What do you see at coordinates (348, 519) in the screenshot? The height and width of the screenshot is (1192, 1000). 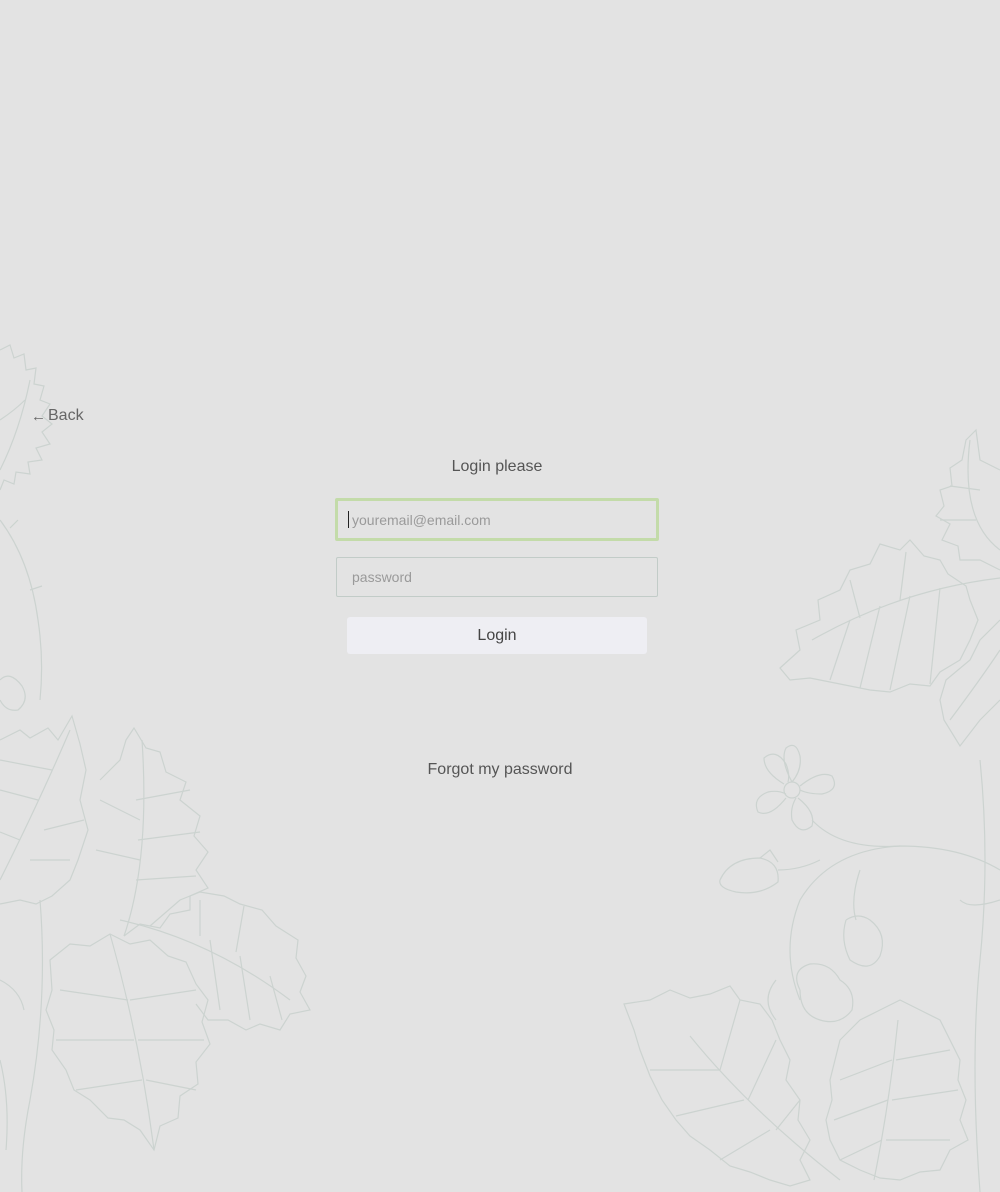 I see `text-caret` at bounding box center [348, 519].